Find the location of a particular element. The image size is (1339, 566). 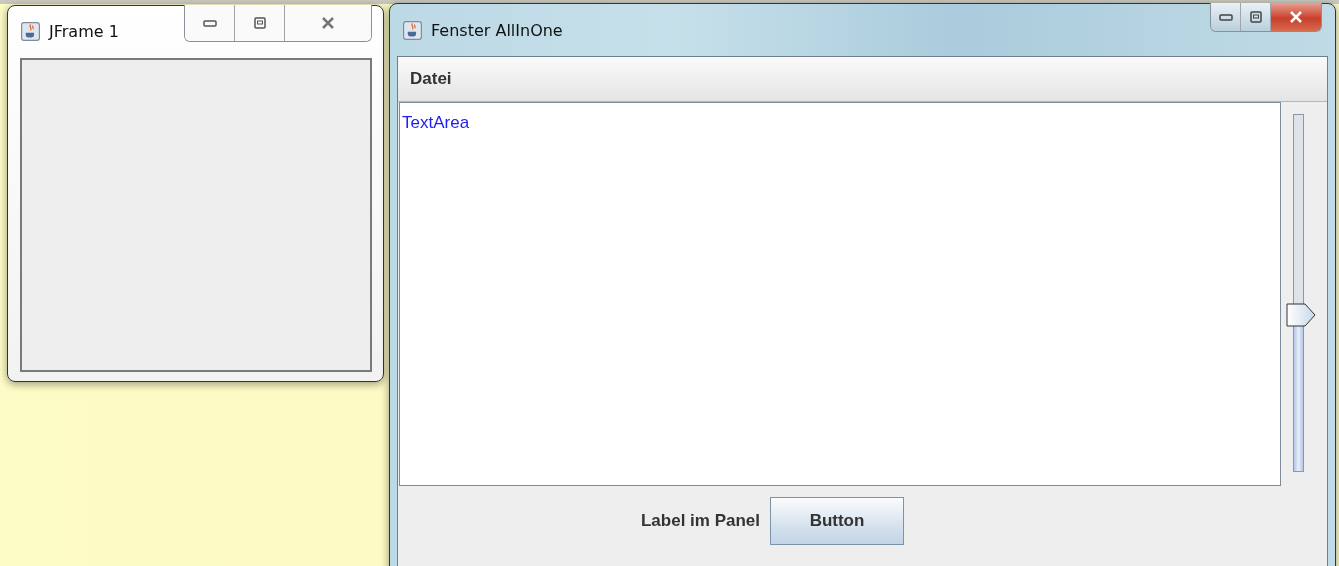

slider-thumb is located at coordinates (1301, 315).